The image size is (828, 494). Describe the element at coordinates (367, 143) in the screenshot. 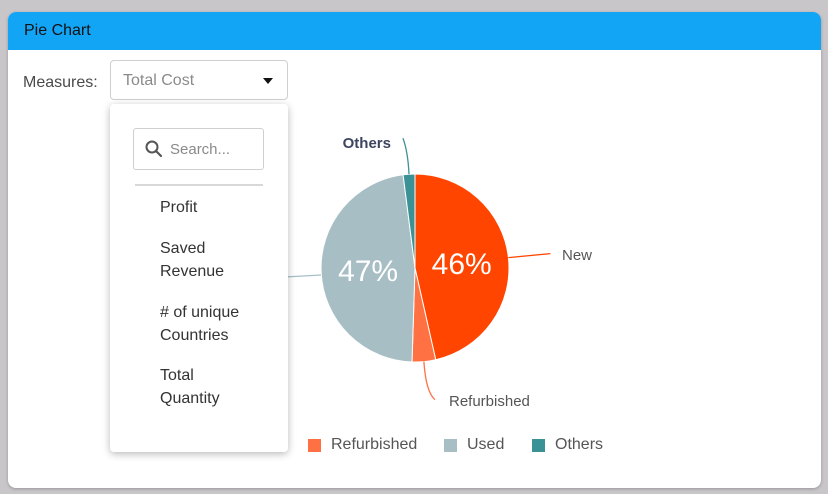

I see `callout-label-others: Others` at that location.